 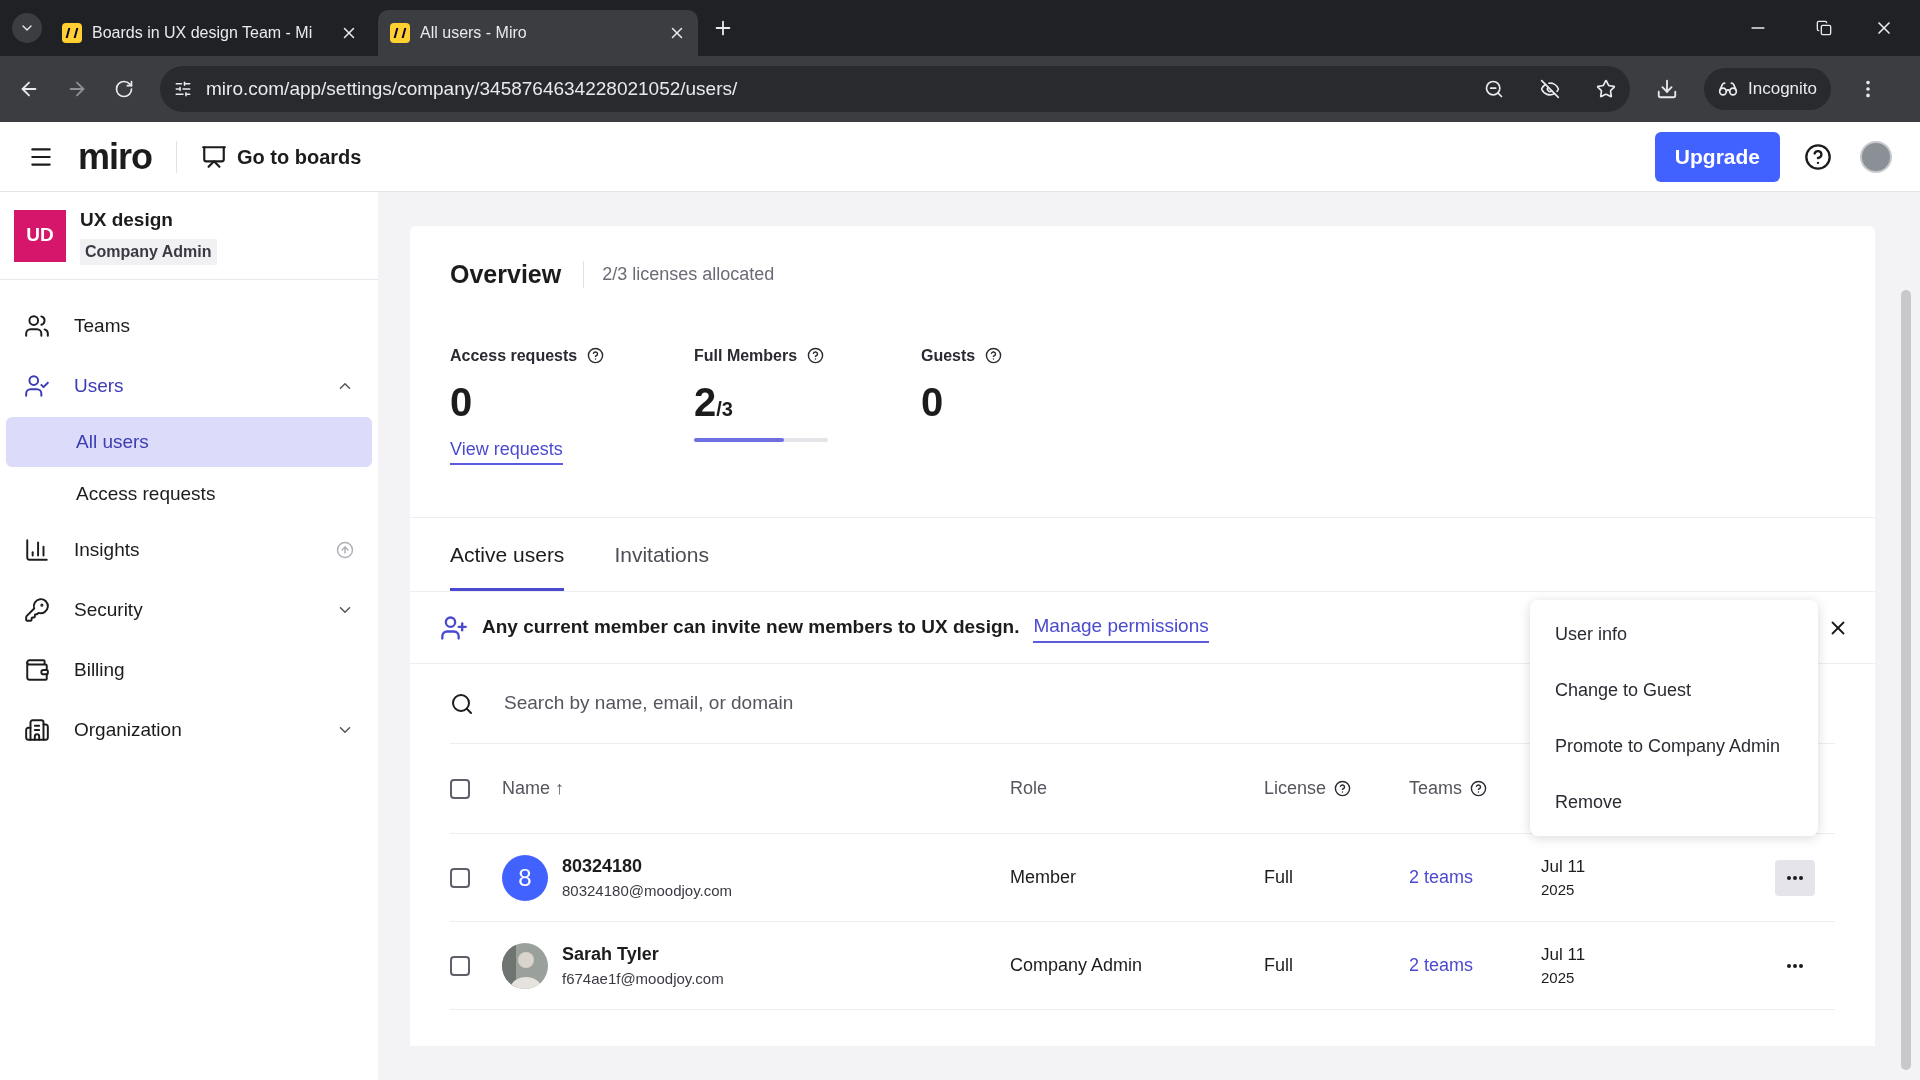 I want to click on stat-value: 2/3, so click(x=714, y=401).